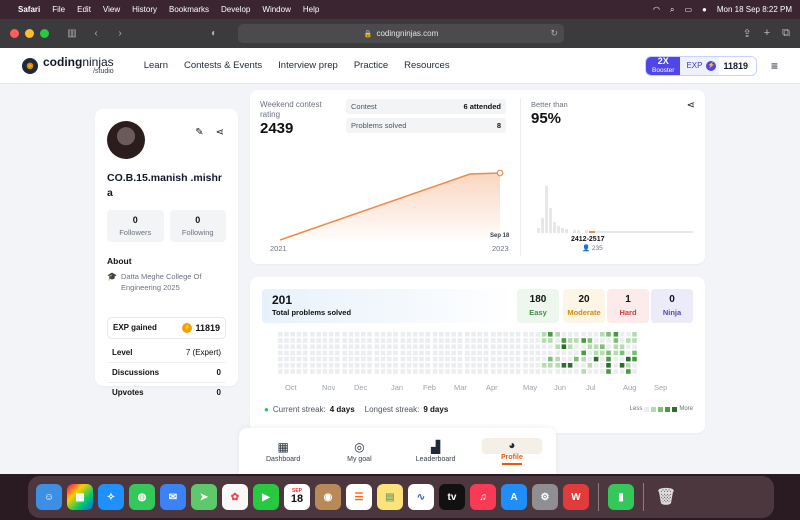 Image resolution: width=800 pixels, height=520 pixels. Describe the element at coordinates (371, 65) in the screenshot. I see `nav-practice: Practice` at that location.